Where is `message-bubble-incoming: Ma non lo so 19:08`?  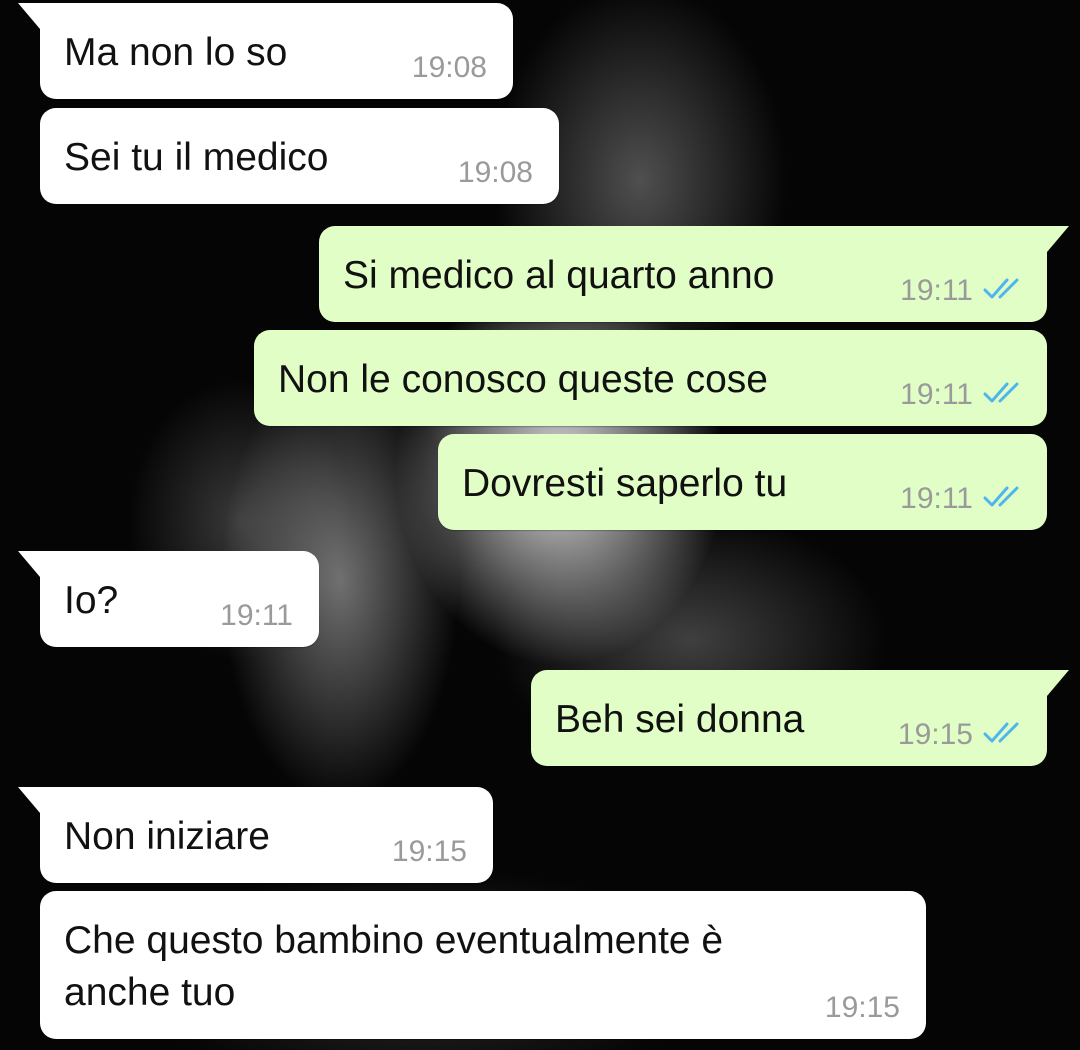
message-bubble-incoming: Ma non lo so 19:08 is located at coordinates (265, 51).